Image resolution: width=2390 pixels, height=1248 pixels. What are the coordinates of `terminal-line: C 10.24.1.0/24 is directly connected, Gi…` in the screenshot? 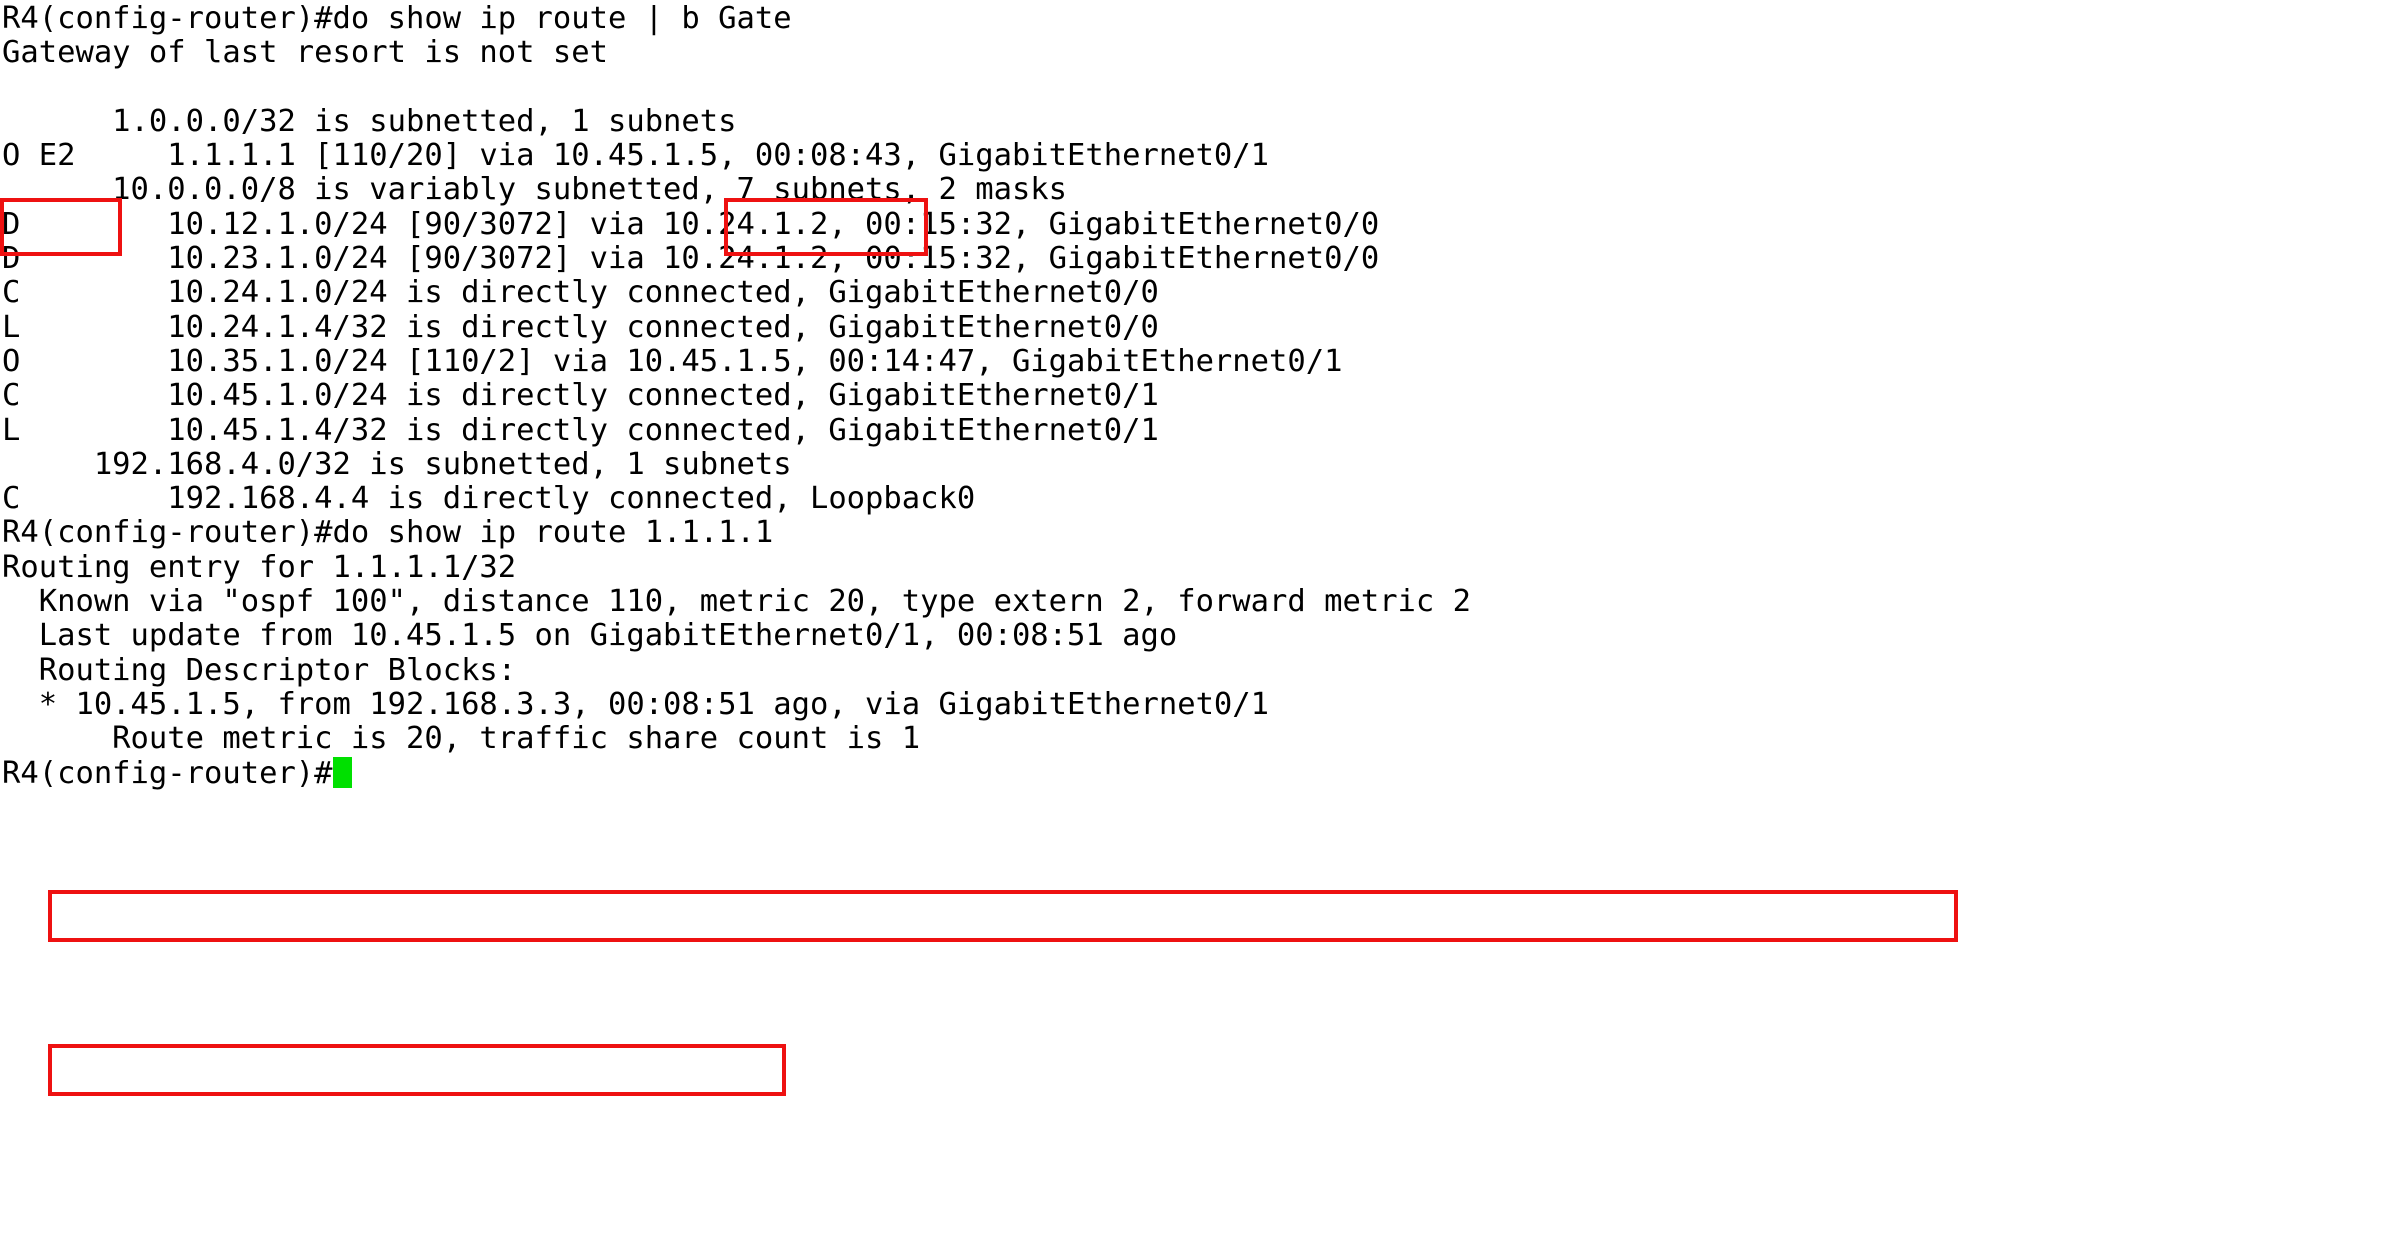 It's located at (580, 293).